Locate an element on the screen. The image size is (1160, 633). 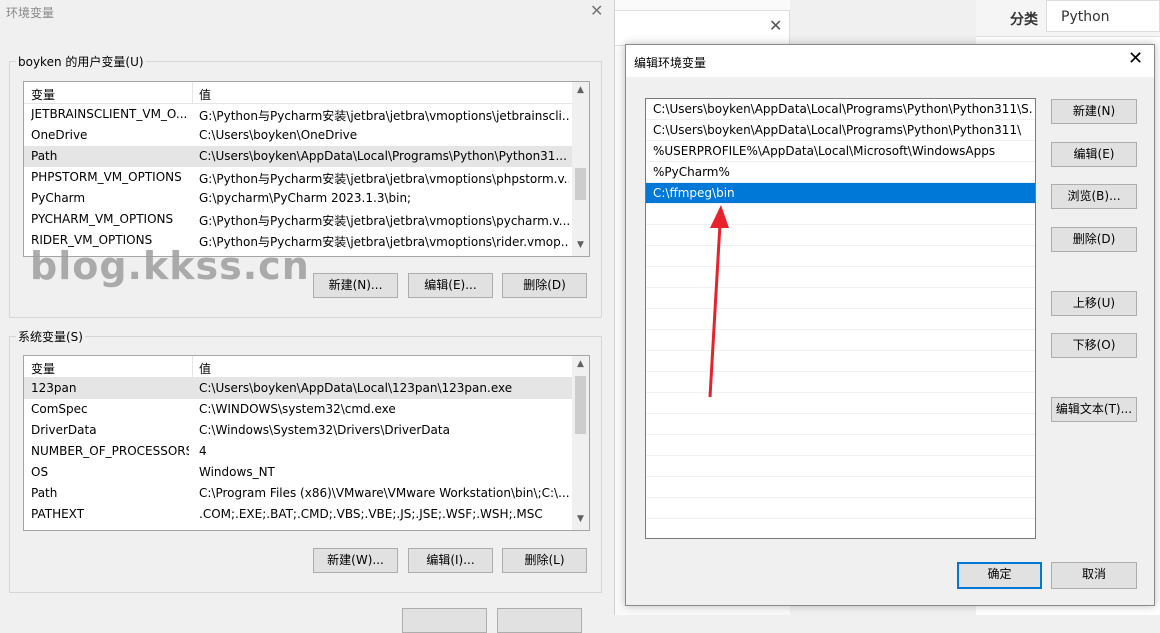
table-row: OneDrive C:\Users\boyken\OneDrive is located at coordinates (298, 135).